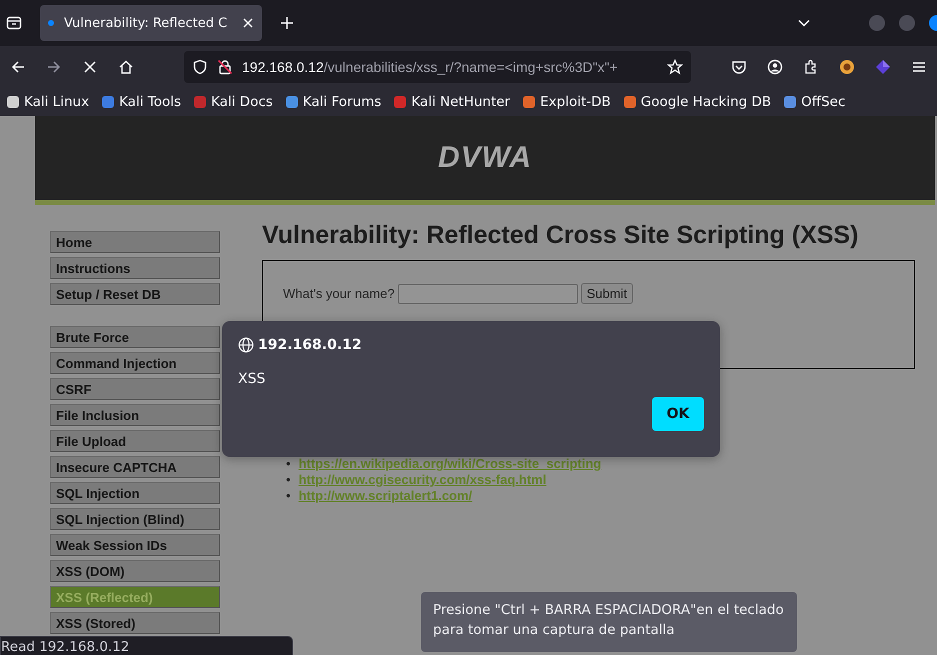 Image resolution: width=937 pixels, height=655 pixels. Describe the element at coordinates (814, 102) in the screenshot. I see `bookmark-link: OffSec` at that location.